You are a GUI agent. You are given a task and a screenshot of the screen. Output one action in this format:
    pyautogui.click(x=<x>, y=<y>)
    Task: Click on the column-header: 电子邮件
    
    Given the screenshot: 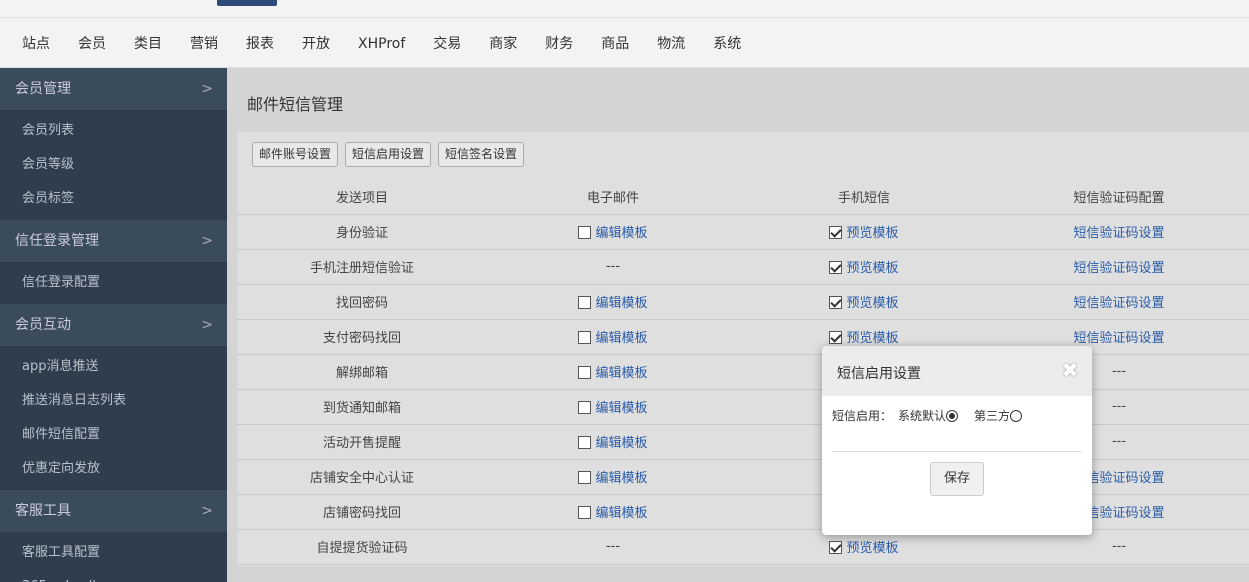 What is the action you would take?
    pyautogui.click(x=613, y=197)
    